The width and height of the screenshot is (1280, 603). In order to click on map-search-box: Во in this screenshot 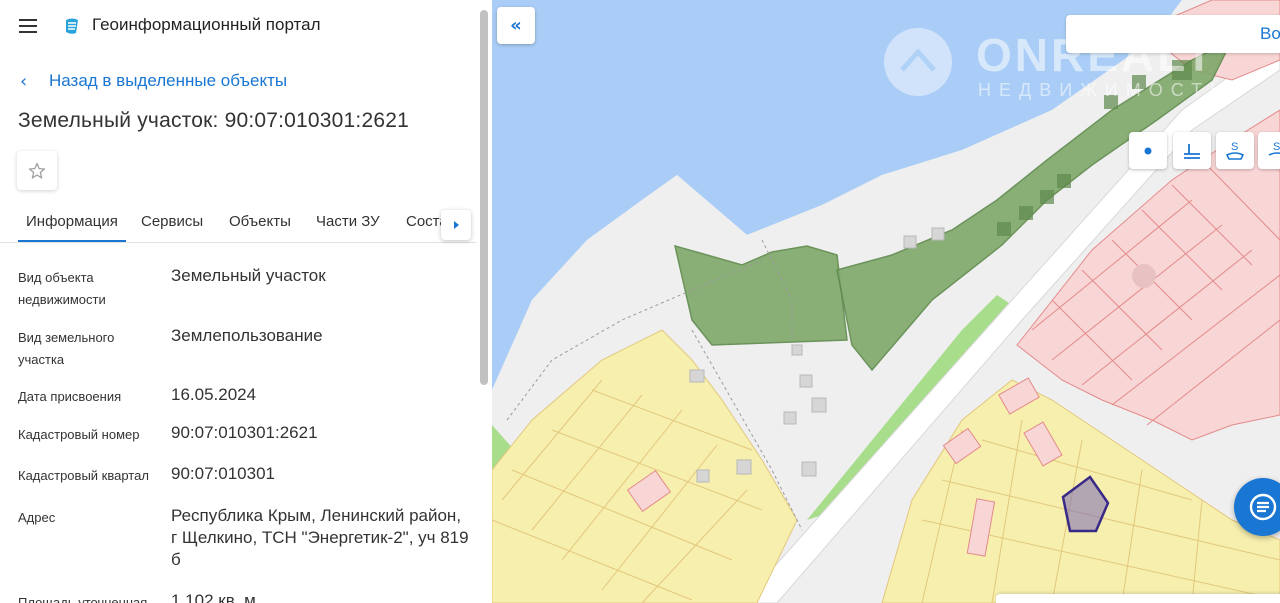, I will do `click(1173, 34)`.